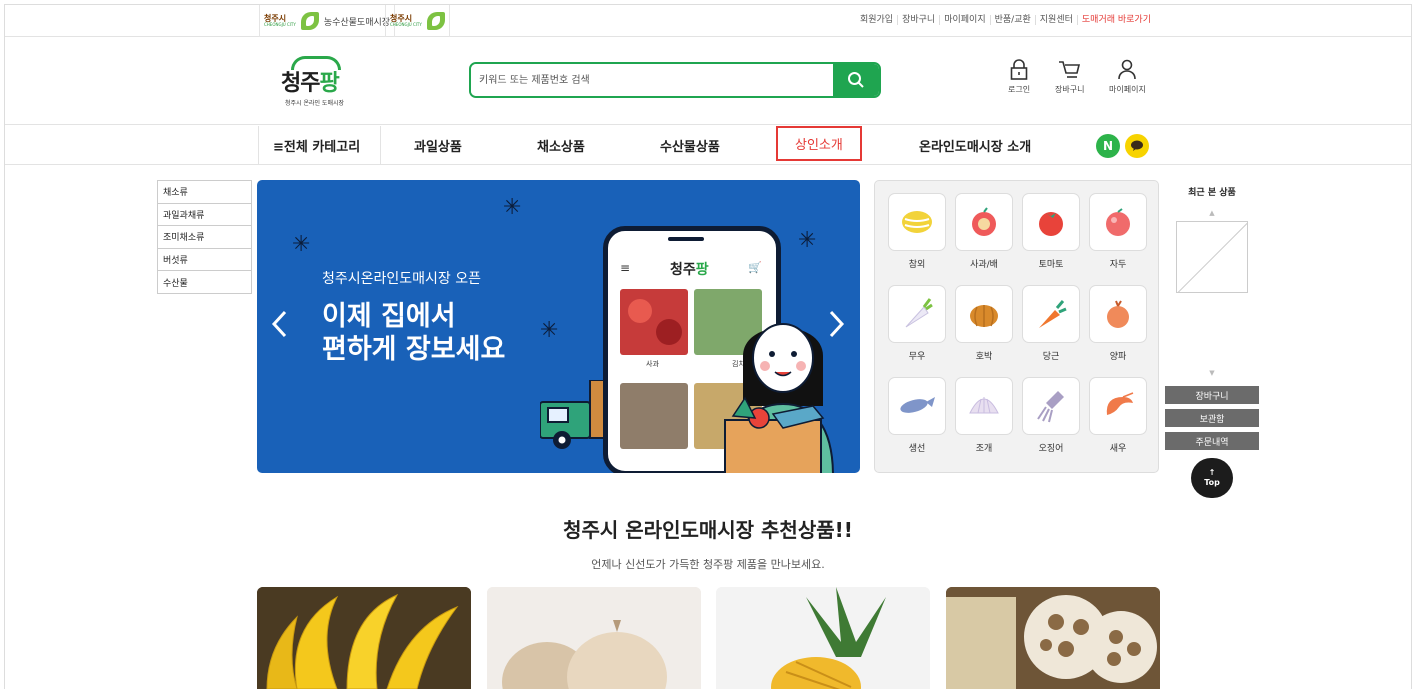 The image size is (1416, 689). I want to click on scroll-down-icon: ▼, so click(1212, 373).